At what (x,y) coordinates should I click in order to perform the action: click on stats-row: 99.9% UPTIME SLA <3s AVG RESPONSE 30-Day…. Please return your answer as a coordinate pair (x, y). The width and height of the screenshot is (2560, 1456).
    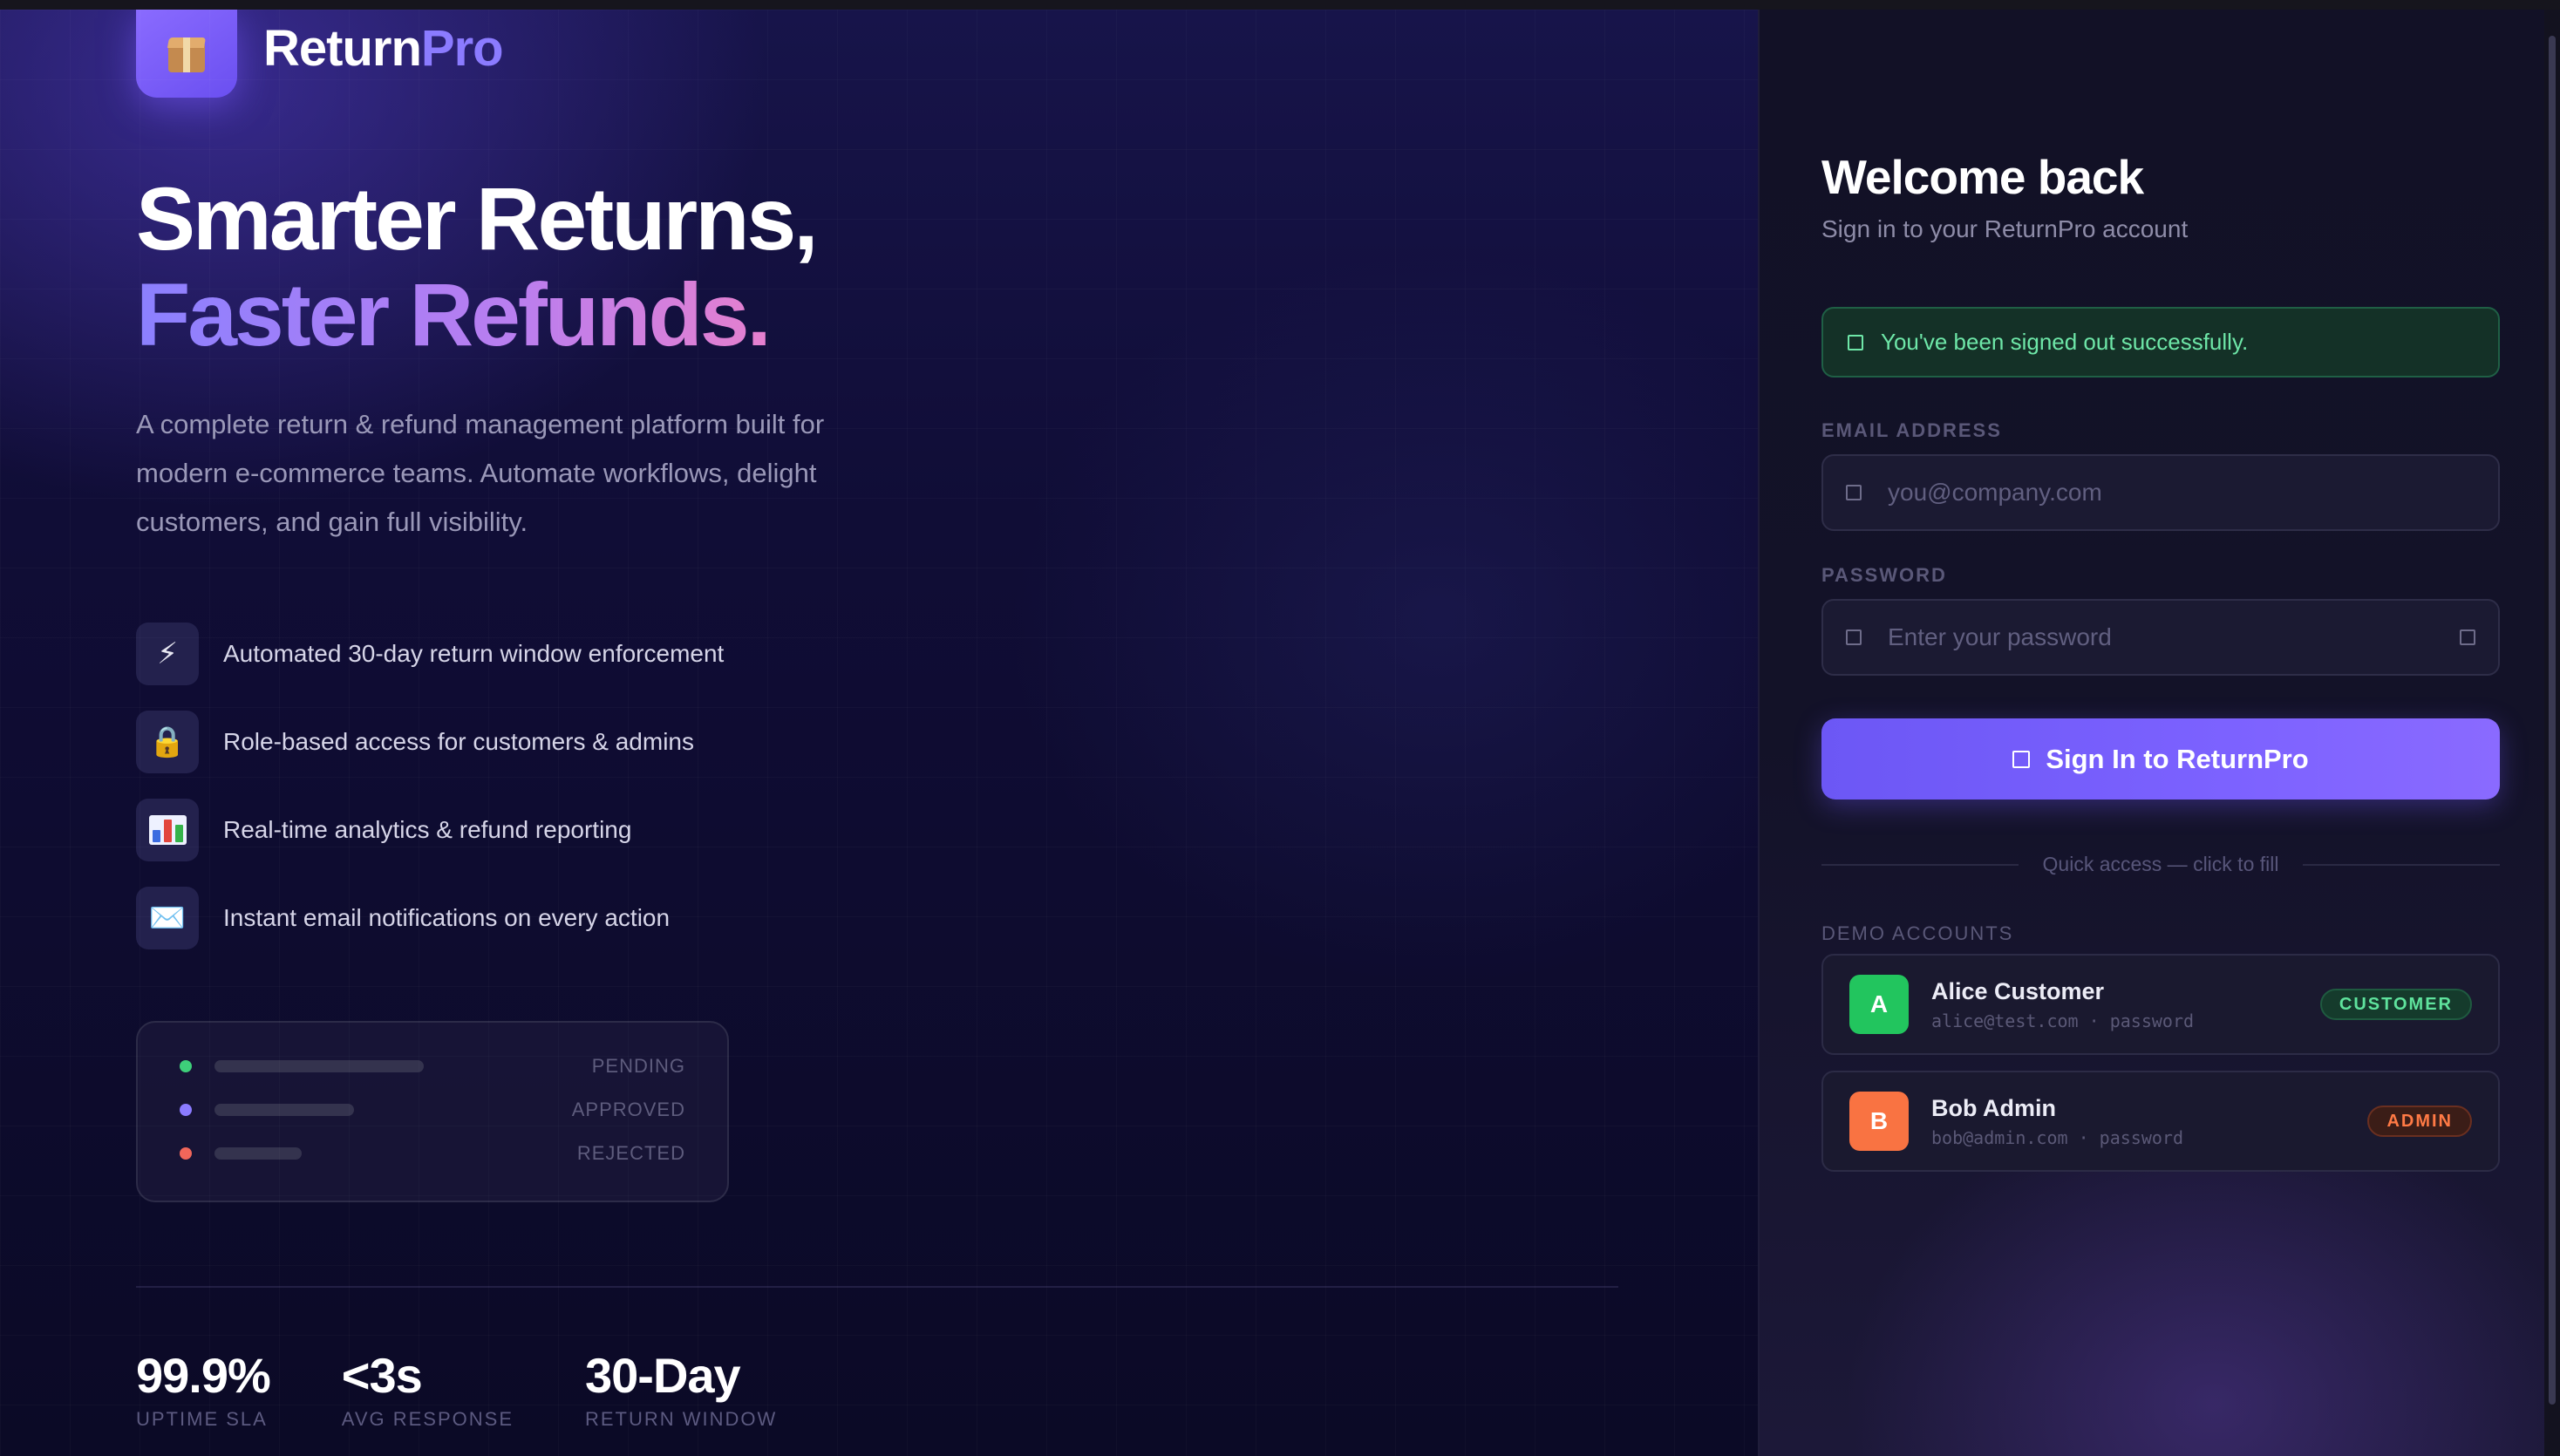
    Looking at the image, I should click on (492, 1390).